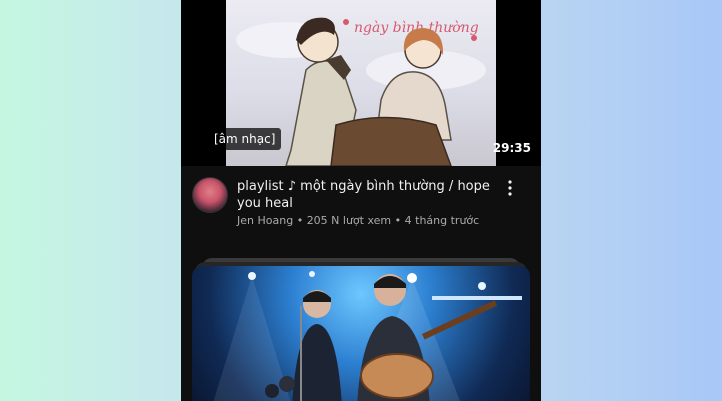 Image resolution: width=722 pixels, height=401 pixels. I want to click on category-chip: [âm nhạc], so click(245, 139).